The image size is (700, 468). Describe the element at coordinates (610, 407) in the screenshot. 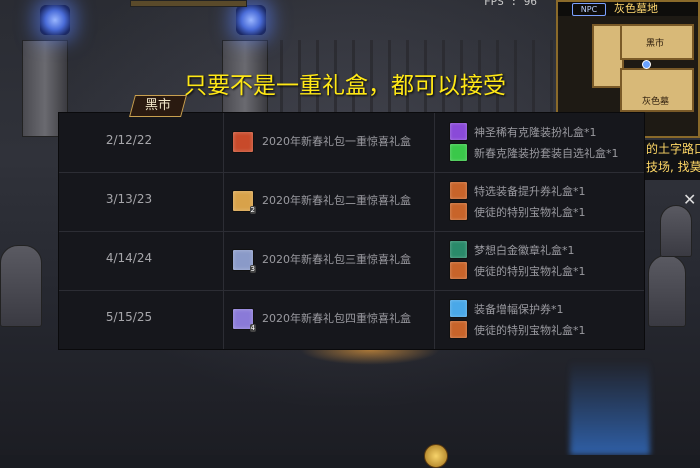

I see `blue-light-effect` at that location.